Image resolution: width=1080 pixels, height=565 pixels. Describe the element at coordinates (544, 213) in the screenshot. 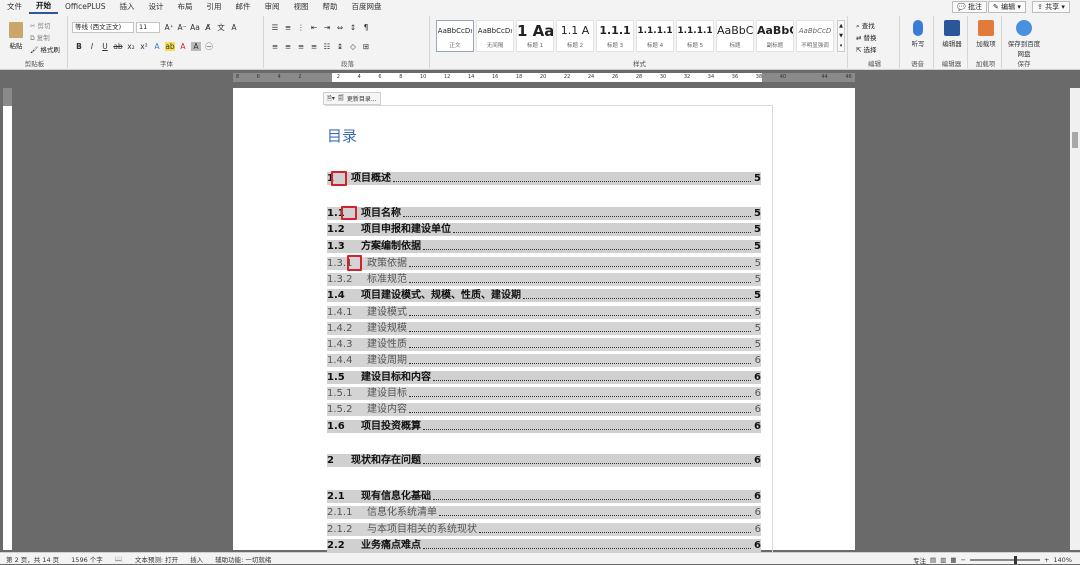

I see `toc-entry: 1.1 项目名称 5` at that location.